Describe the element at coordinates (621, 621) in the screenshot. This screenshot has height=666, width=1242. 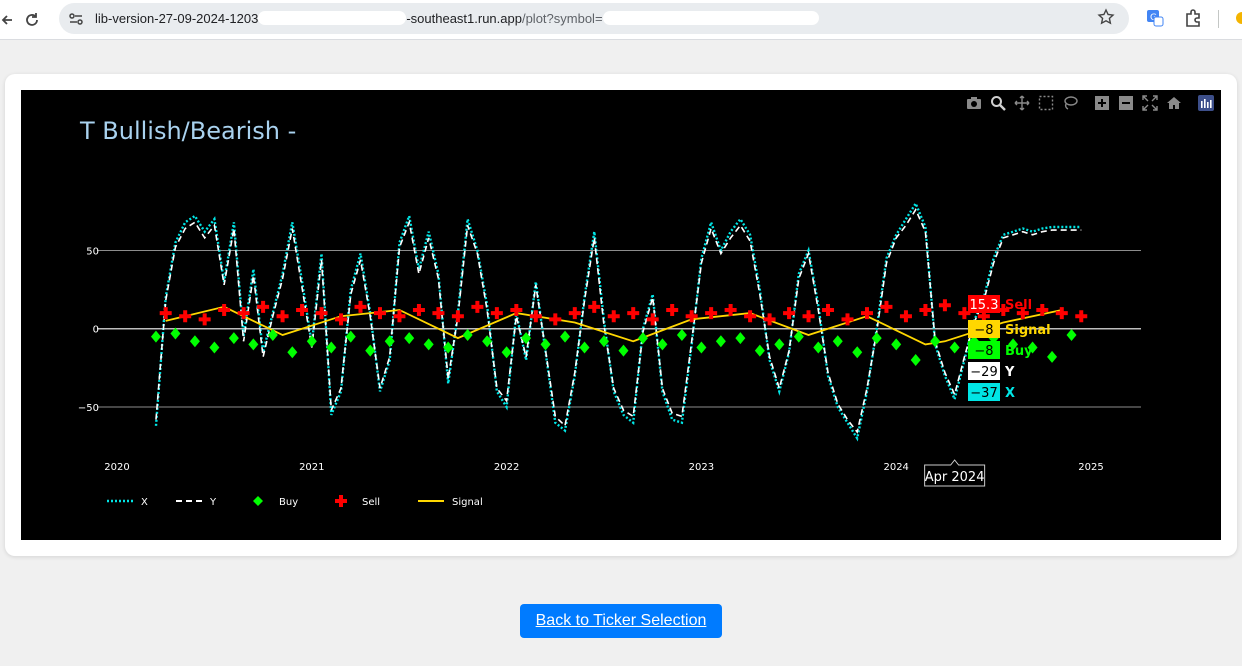
I see `back-to-ticker-button: Back to Ticker Selection` at that location.